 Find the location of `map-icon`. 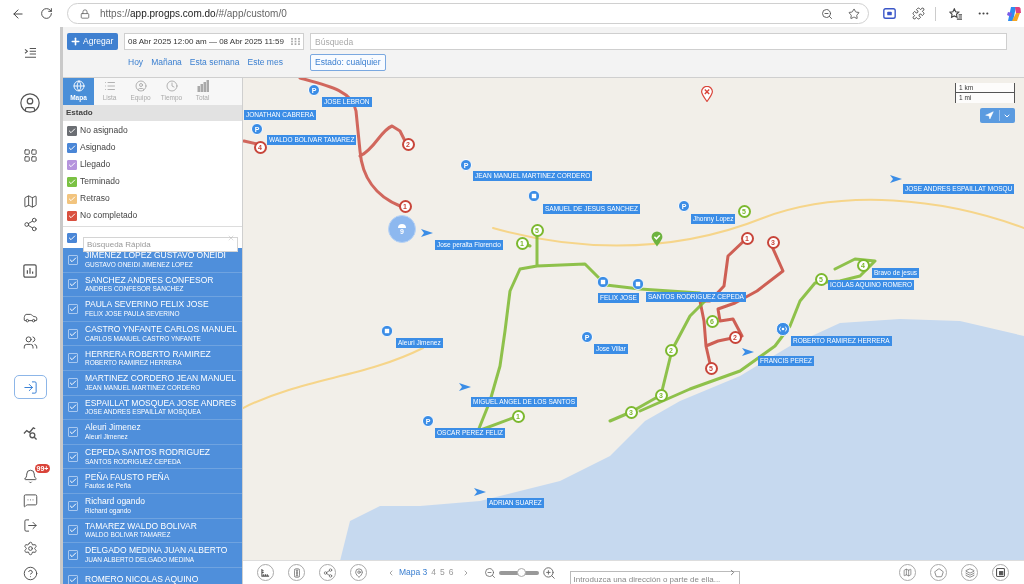

map-icon is located at coordinates (907, 572).